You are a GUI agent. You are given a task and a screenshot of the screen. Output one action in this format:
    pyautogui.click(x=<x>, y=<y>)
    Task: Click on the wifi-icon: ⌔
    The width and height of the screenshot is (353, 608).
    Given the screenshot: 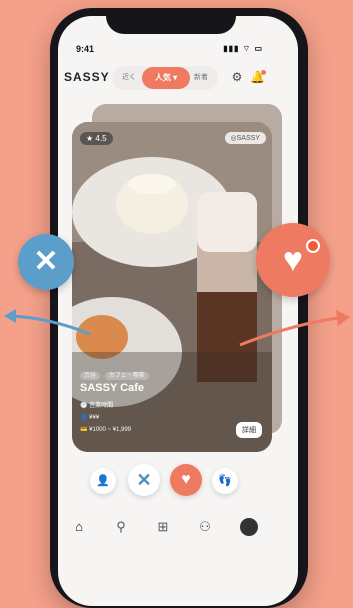 What is the action you would take?
    pyautogui.click(x=247, y=48)
    